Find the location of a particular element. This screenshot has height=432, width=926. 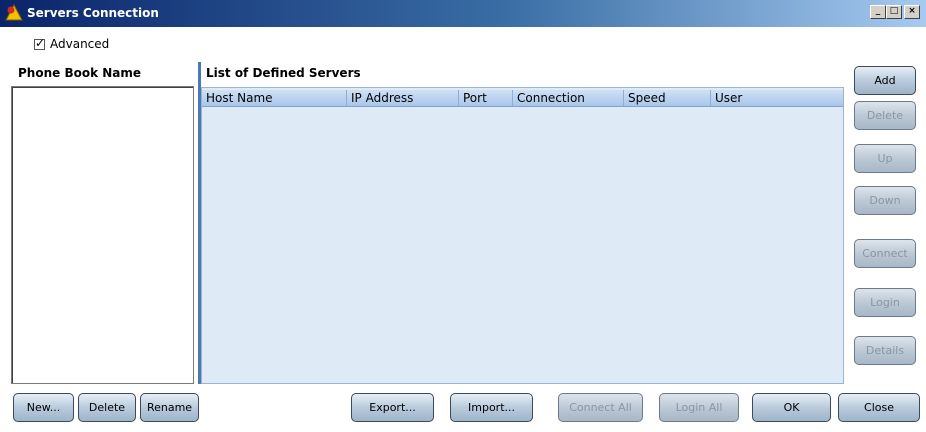

add-button: Add is located at coordinates (885, 80).